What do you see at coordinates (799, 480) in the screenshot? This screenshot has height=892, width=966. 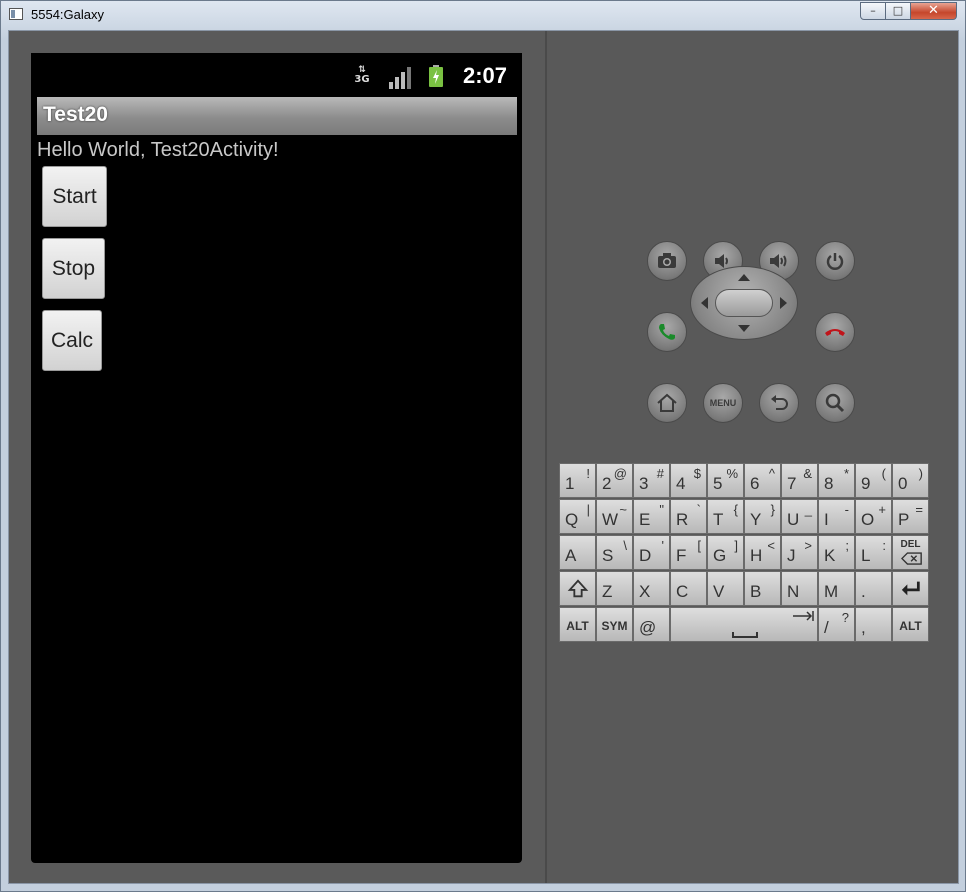 I see `key-7: 7 &` at bounding box center [799, 480].